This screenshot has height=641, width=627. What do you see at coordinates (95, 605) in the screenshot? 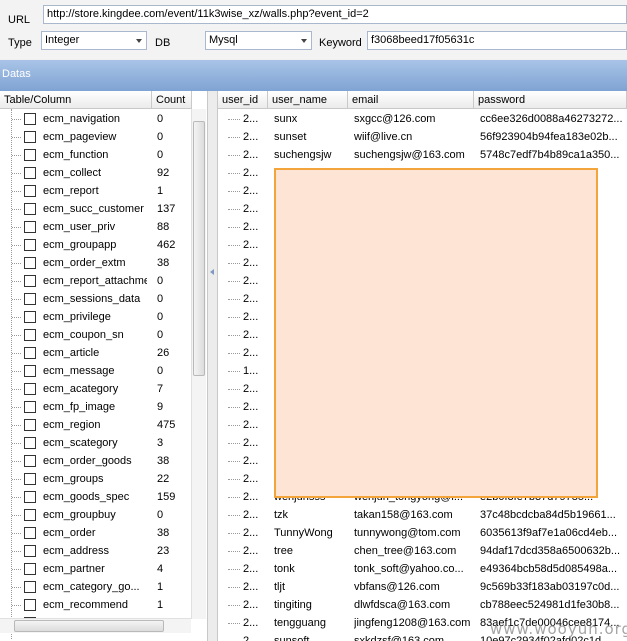
I see `table-name: ecm_recommend` at bounding box center [95, 605].